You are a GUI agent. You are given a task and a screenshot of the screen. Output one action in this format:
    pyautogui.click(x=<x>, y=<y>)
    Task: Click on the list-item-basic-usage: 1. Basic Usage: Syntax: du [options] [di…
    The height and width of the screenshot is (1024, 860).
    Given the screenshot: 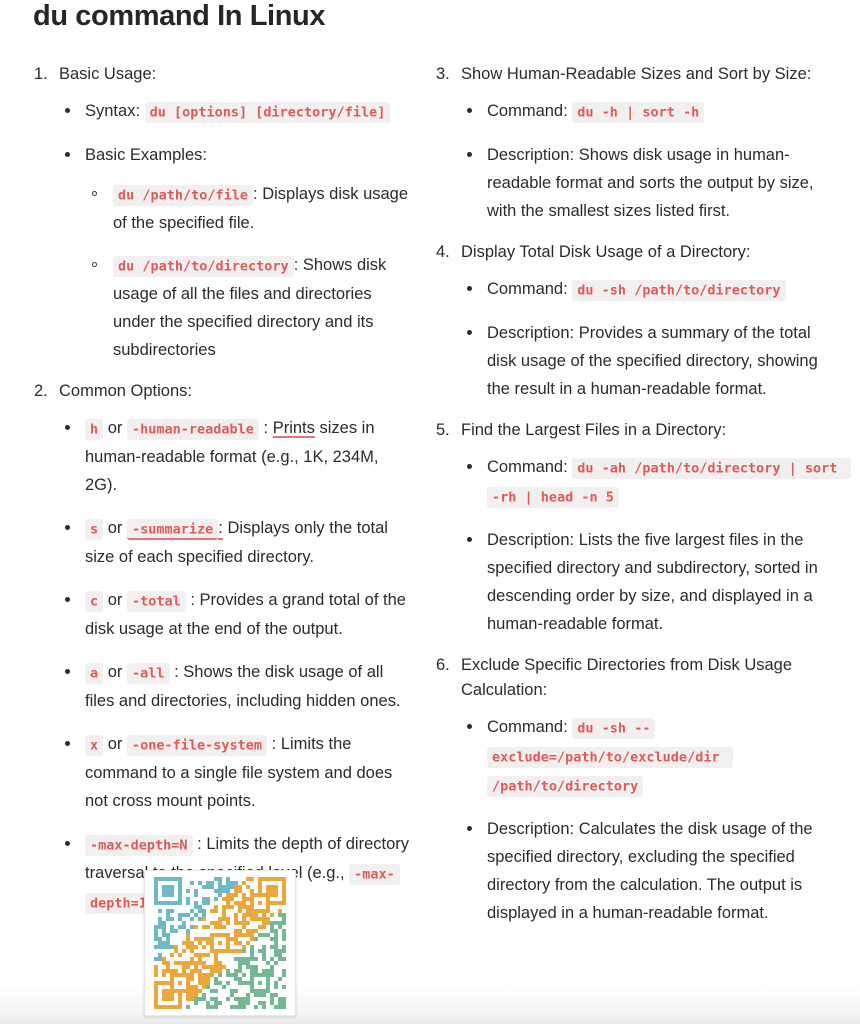 What is the action you would take?
    pyautogui.click(x=220, y=213)
    